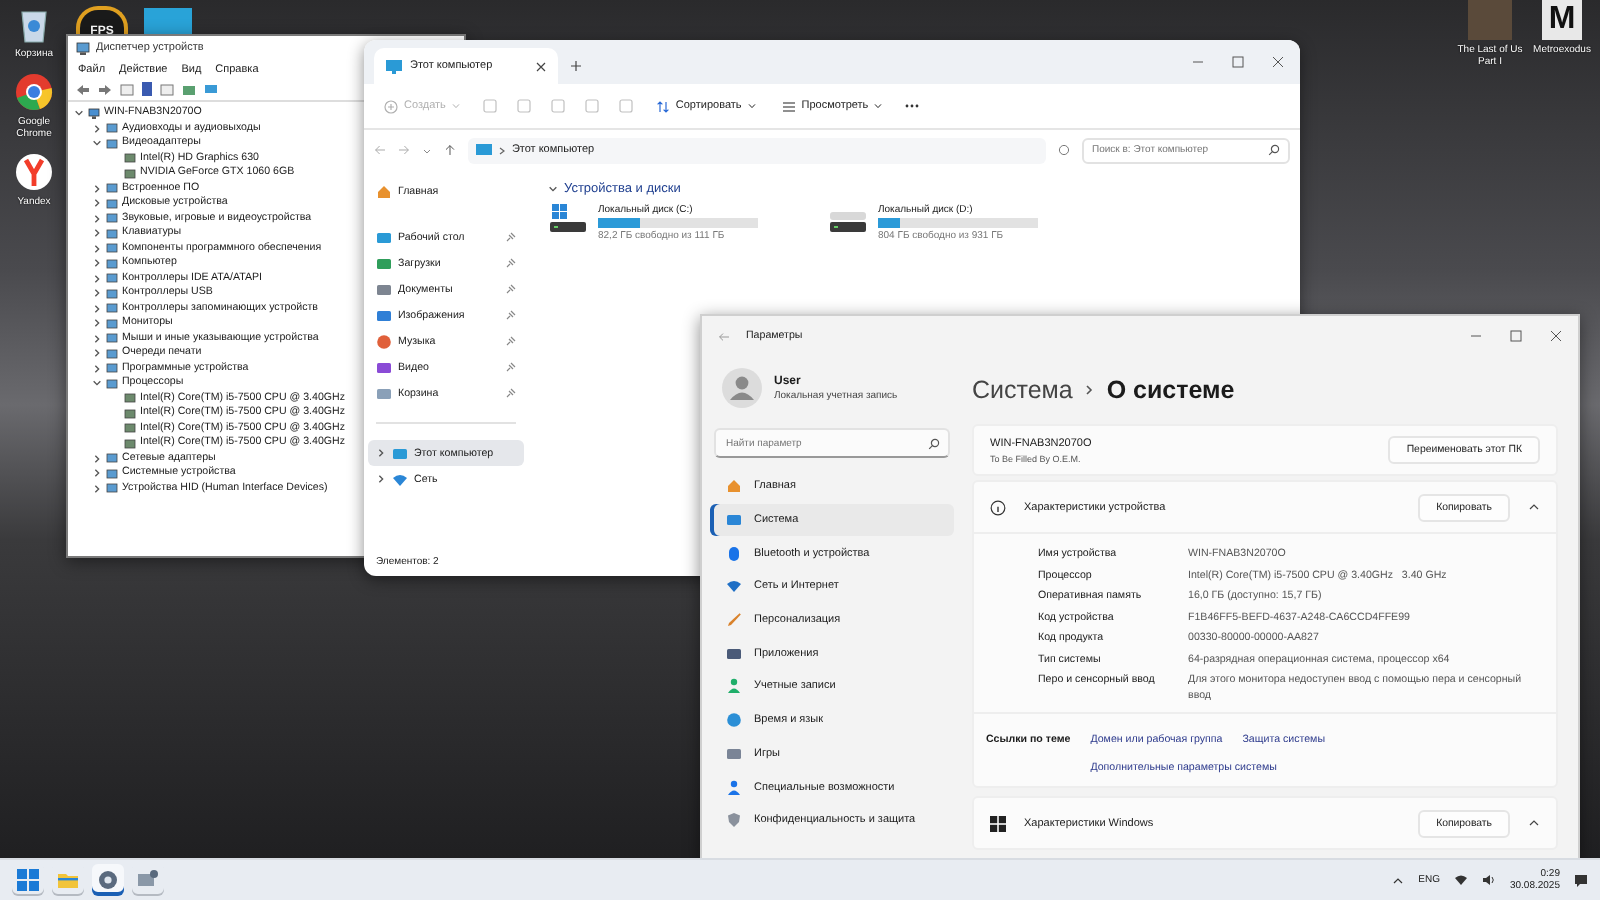  Describe the element at coordinates (568, 220) in the screenshot. I see `drive-icon` at that location.